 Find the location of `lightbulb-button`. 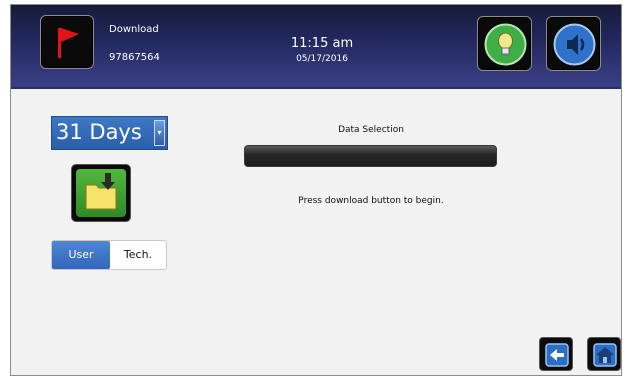

lightbulb-button is located at coordinates (504, 43).